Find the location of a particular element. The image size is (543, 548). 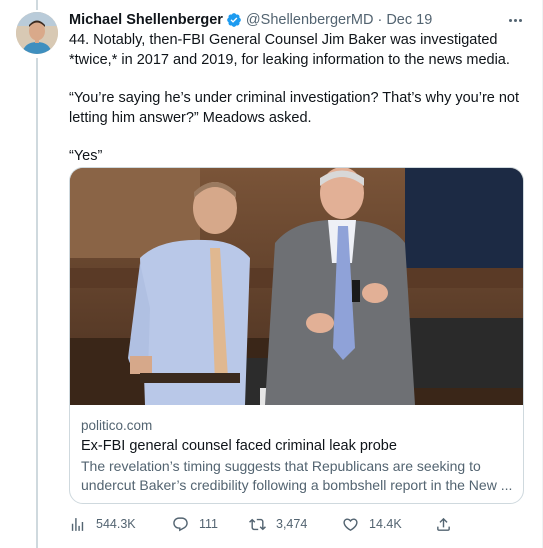

reply-icon is located at coordinates (180, 523).